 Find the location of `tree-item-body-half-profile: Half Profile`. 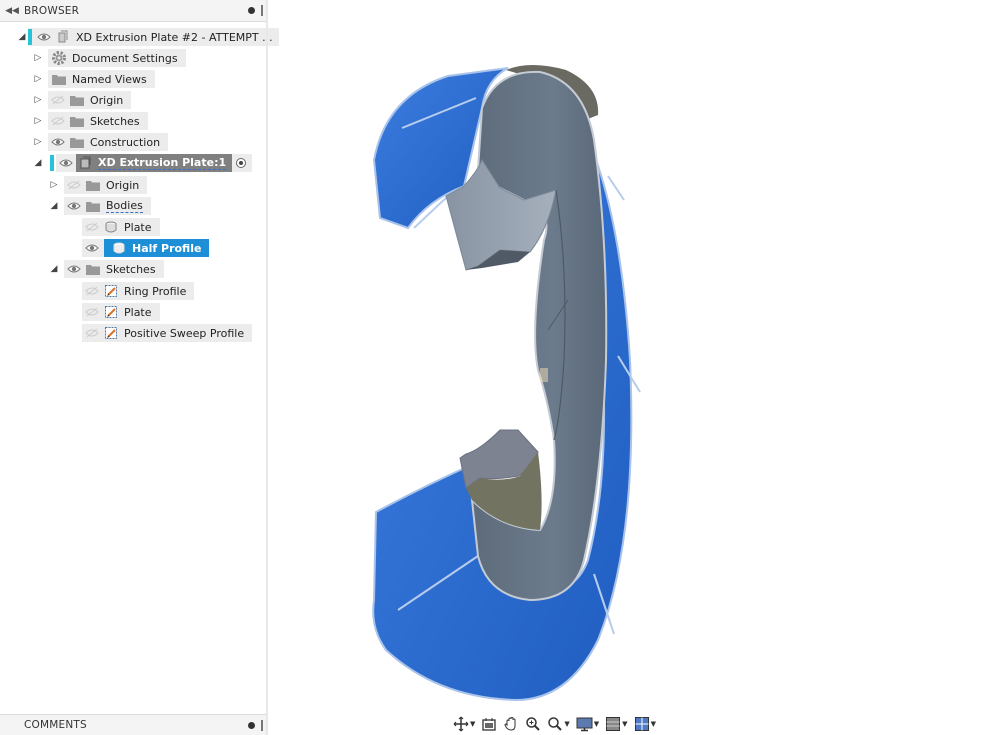

tree-item-body-half-profile: Half Profile is located at coordinates (146, 248).